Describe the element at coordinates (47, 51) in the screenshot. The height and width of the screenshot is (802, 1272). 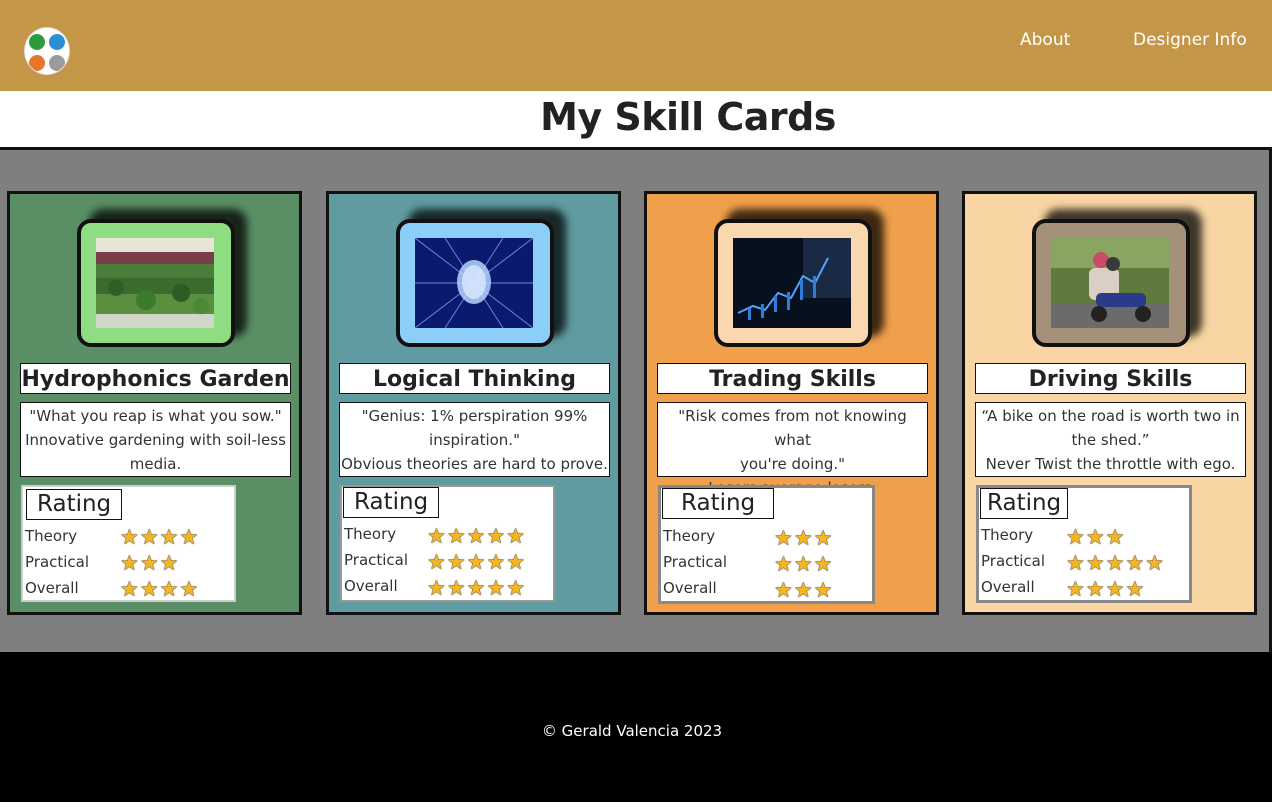
I see `logo-icon` at that location.